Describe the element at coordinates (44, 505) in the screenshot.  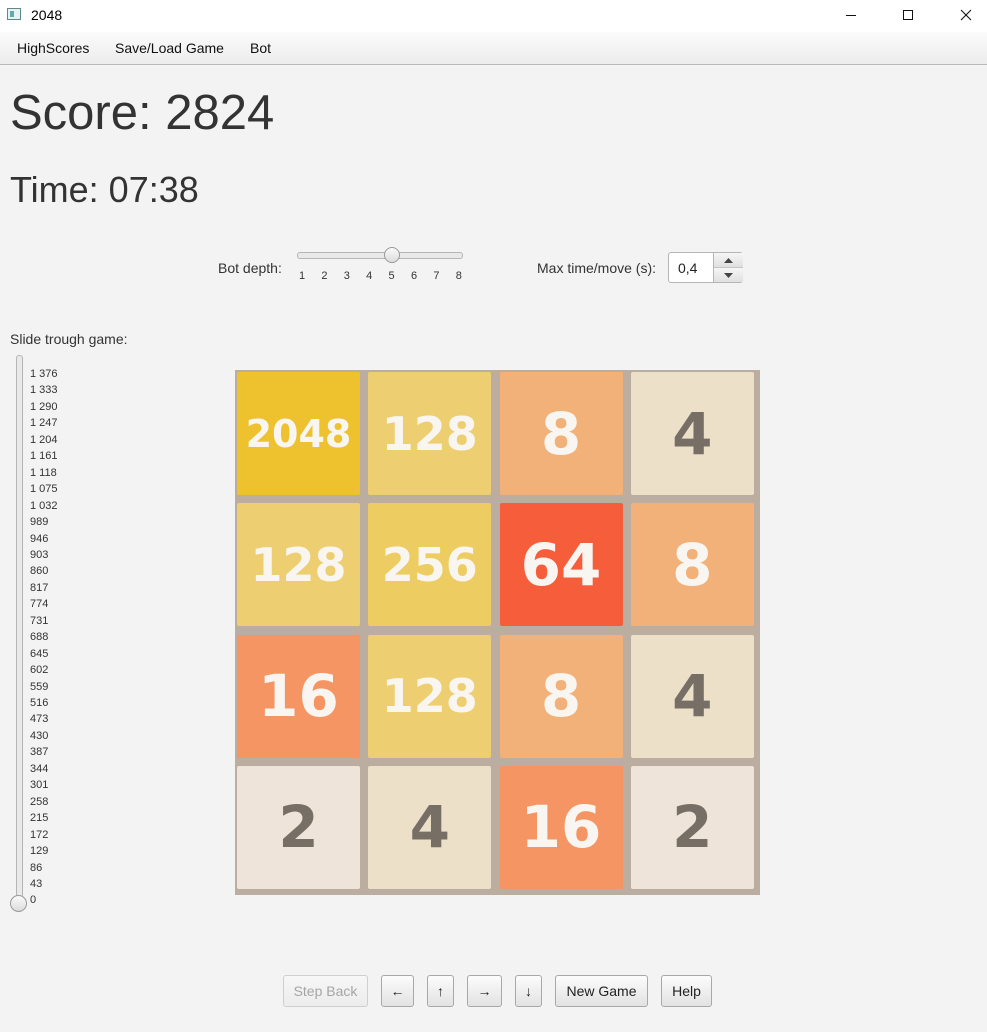
I see `history-tick-label: 1 032` at that location.